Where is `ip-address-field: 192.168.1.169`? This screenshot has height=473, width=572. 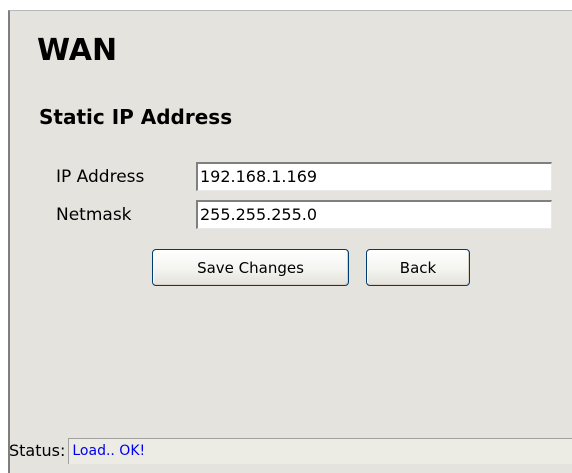
ip-address-field: 192.168.1.169 is located at coordinates (374, 176).